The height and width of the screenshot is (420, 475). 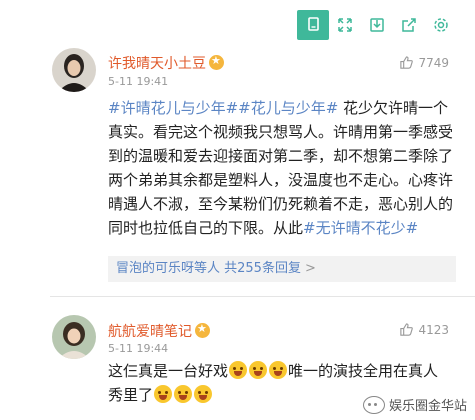 What do you see at coordinates (414, 404) in the screenshot?
I see `watermark: 娱乐圈金华站` at bounding box center [414, 404].